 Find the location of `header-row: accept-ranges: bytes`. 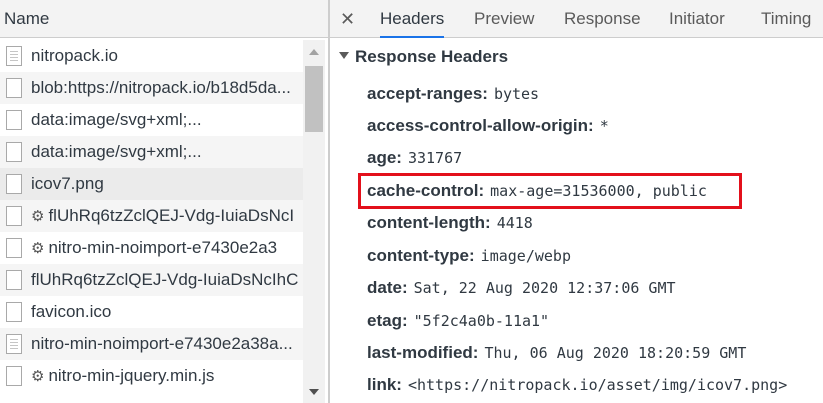

header-row: accept-ranges: bytes is located at coordinates (453, 94).